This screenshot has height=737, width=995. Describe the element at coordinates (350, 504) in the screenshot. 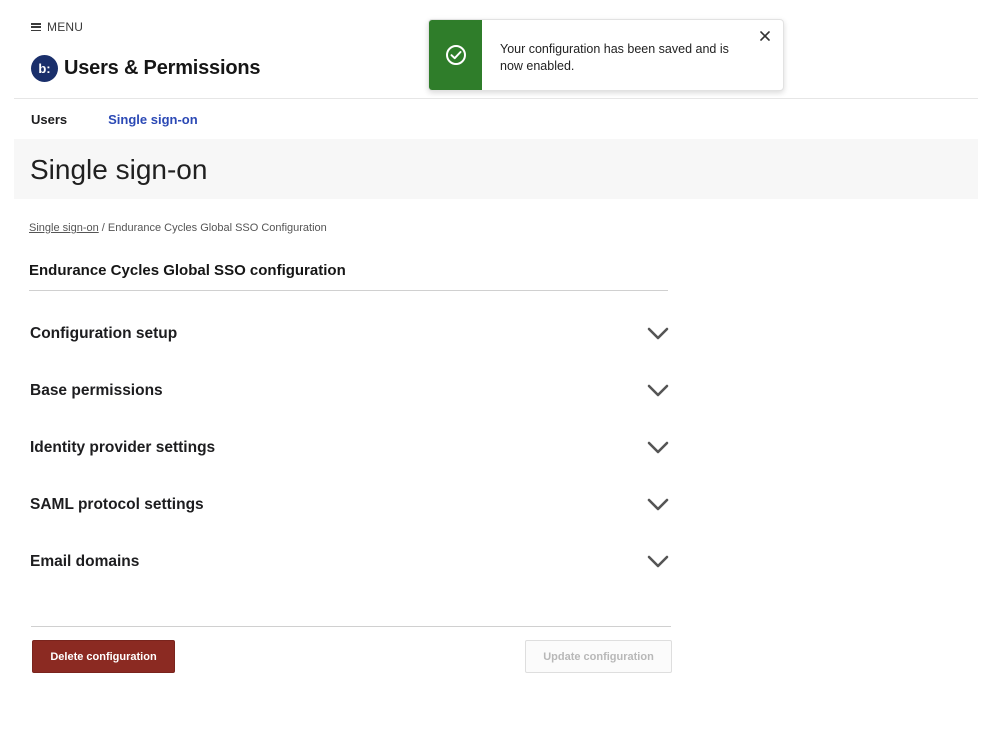

I see `accordion-saml-protocol-settings: SAML protocol settings` at that location.